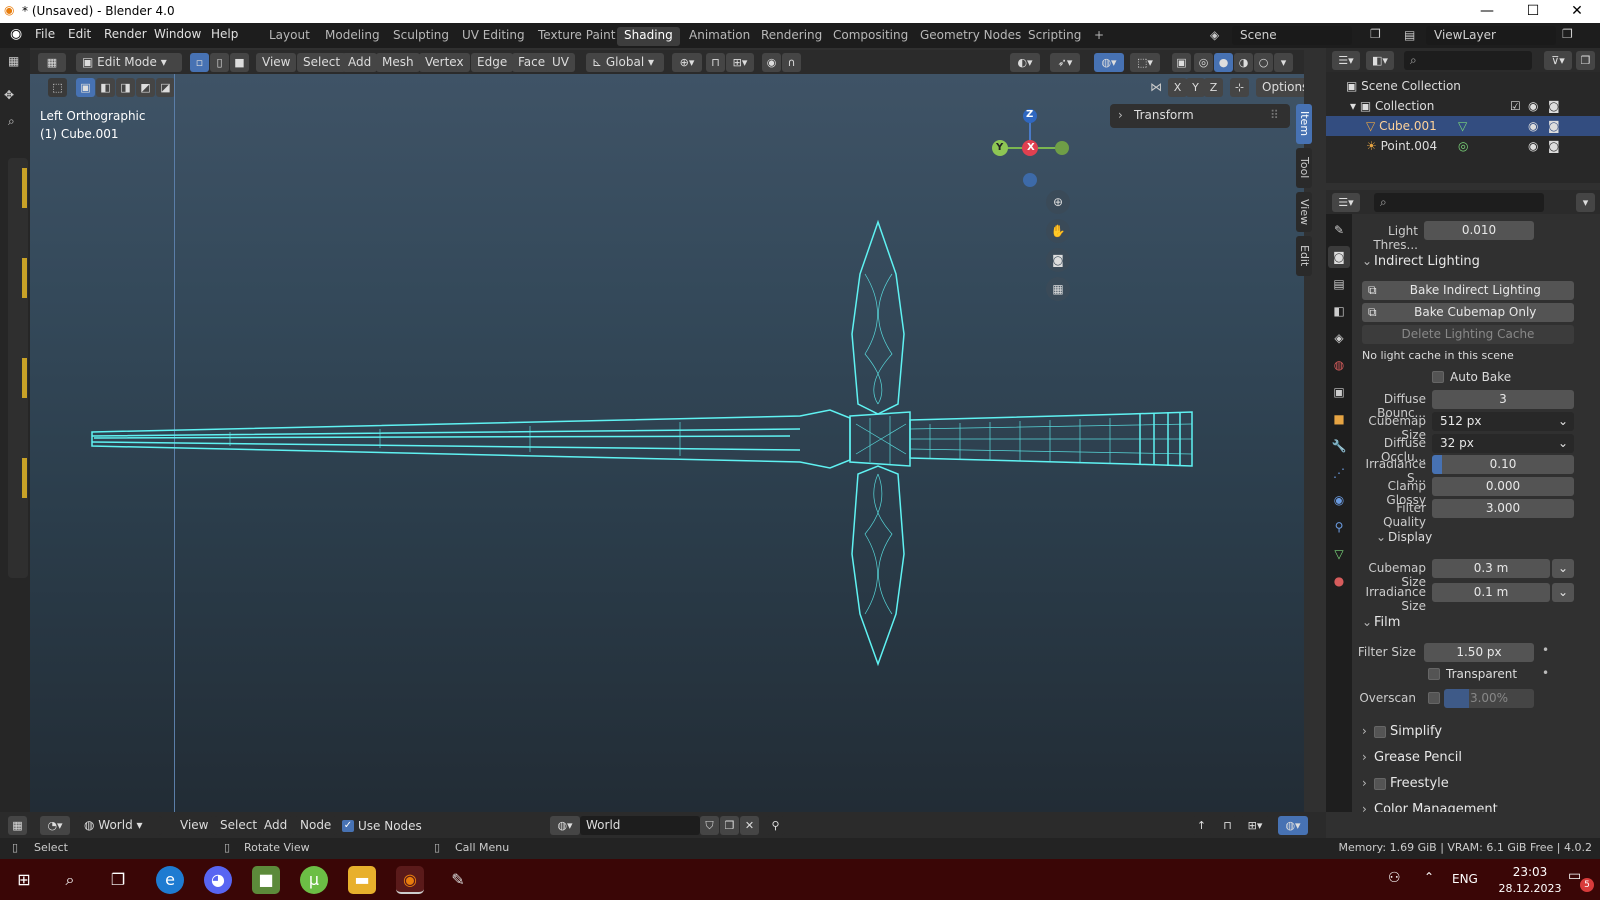 Image resolution: width=1600 pixels, height=900 pixels. I want to click on rendered-shading-icon: ○, so click(1263, 62).